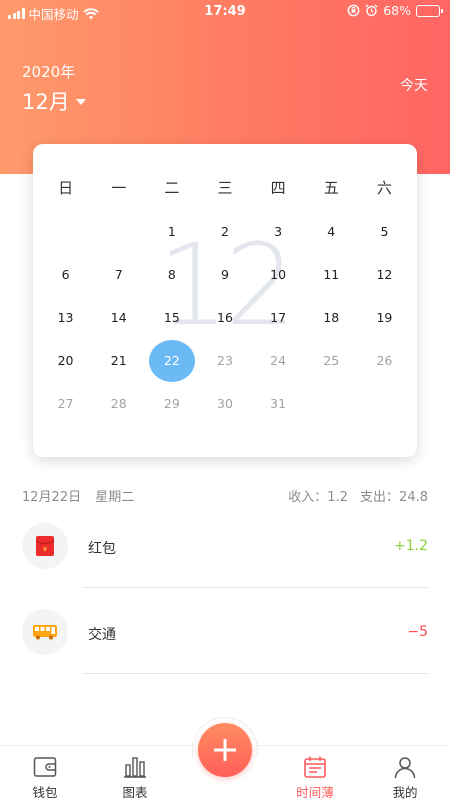 This screenshot has width=450, height=800. What do you see at coordinates (315, 767) in the screenshot?
I see `calendar-icon` at bounding box center [315, 767].